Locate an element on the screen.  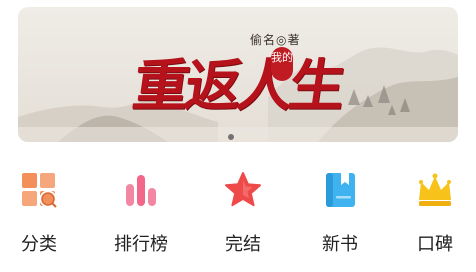
new-book-icon is located at coordinates (340, 190).